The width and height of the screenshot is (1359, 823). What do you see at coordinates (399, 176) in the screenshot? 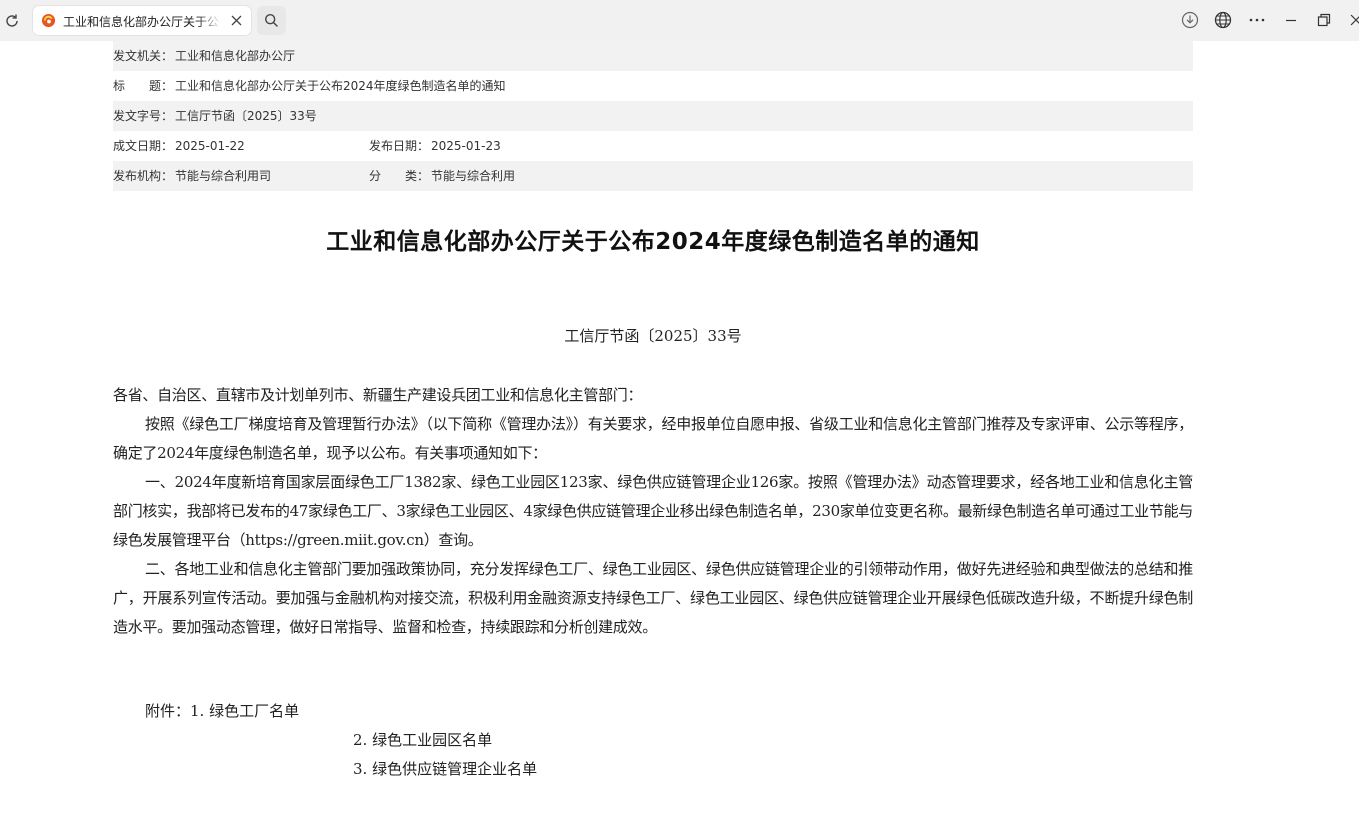
I see `meta-label: 分 类：` at bounding box center [399, 176].